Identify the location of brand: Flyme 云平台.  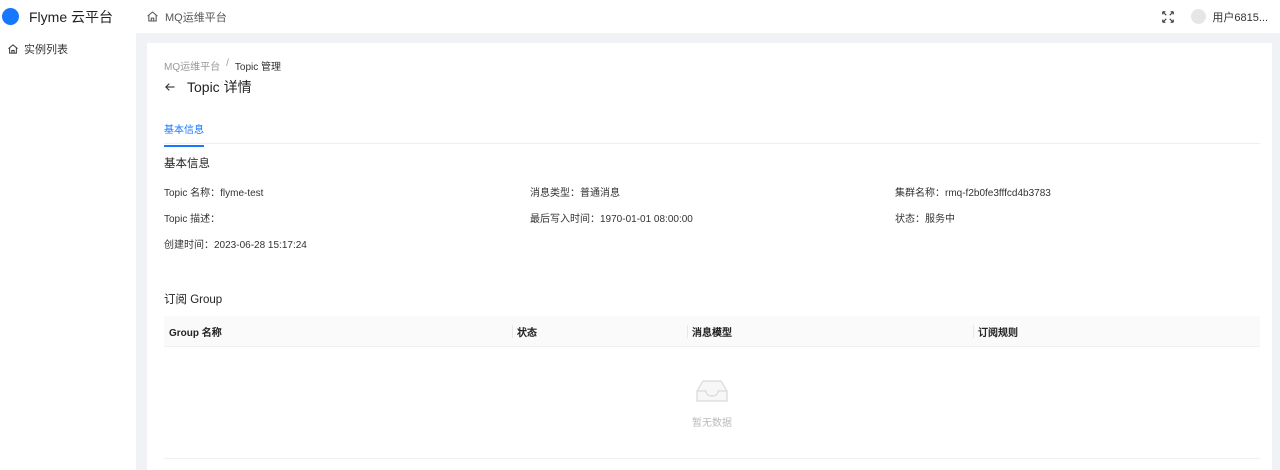
(68, 17).